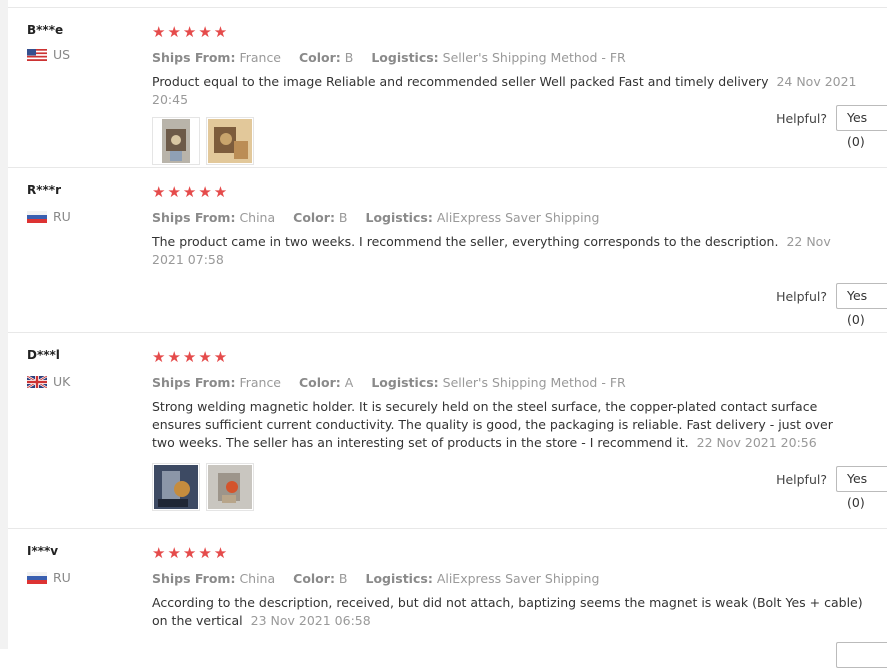 The height and width of the screenshot is (668, 887). I want to click on review-meta: Ships From: France Color: B Logistics, so click(517, 57).